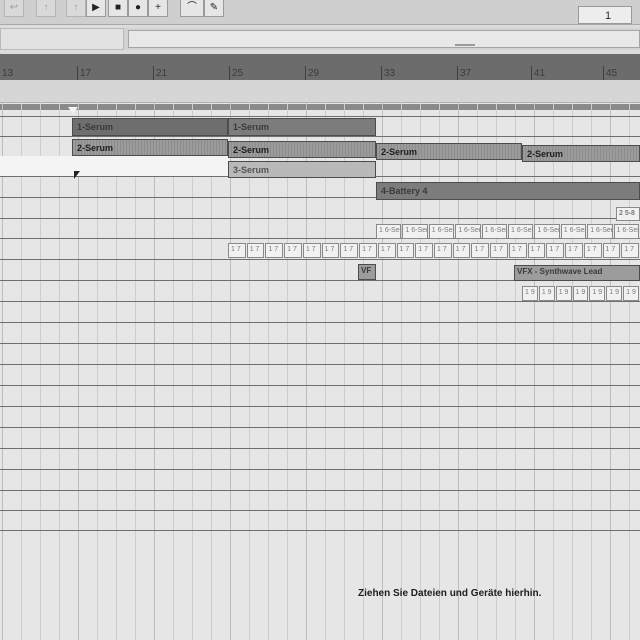  What do you see at coordinates (138, 8) in the screenshot?
I see `record-button: ●` at bounding box center [138, 8].